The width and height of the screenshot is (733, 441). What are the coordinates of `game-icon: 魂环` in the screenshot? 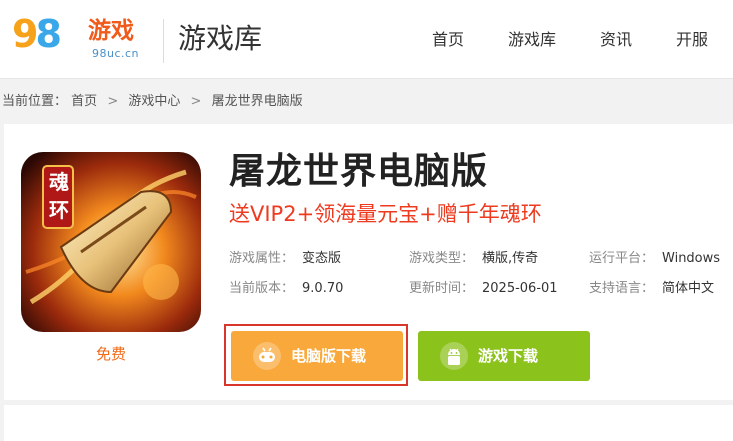 It's located at (111, 242).